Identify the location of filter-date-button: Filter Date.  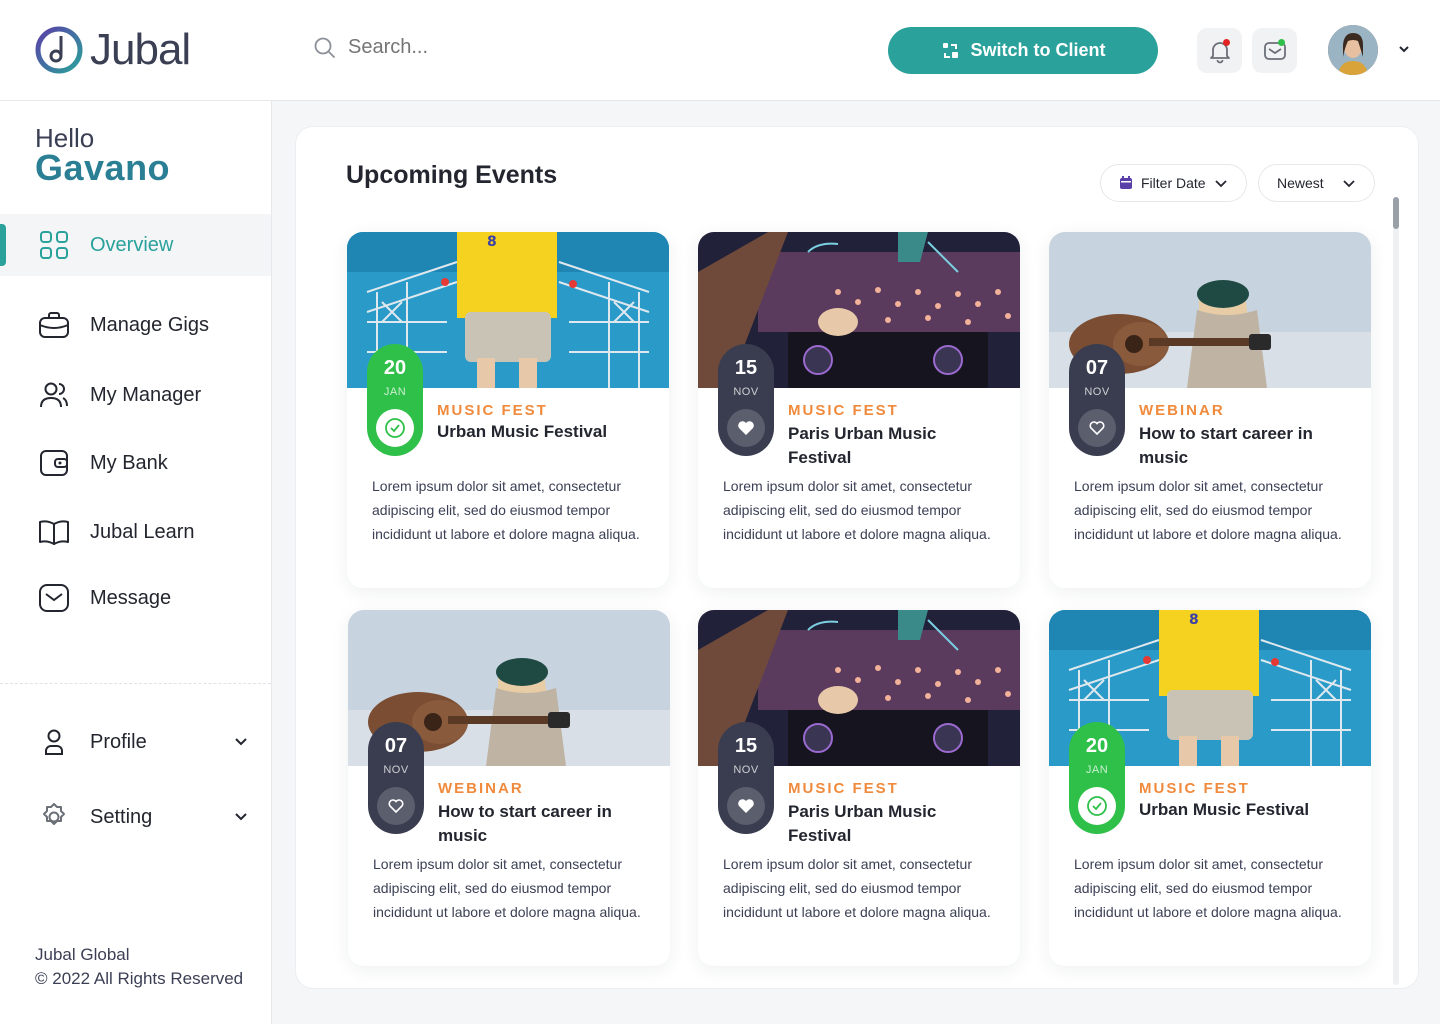
(1173, 183).